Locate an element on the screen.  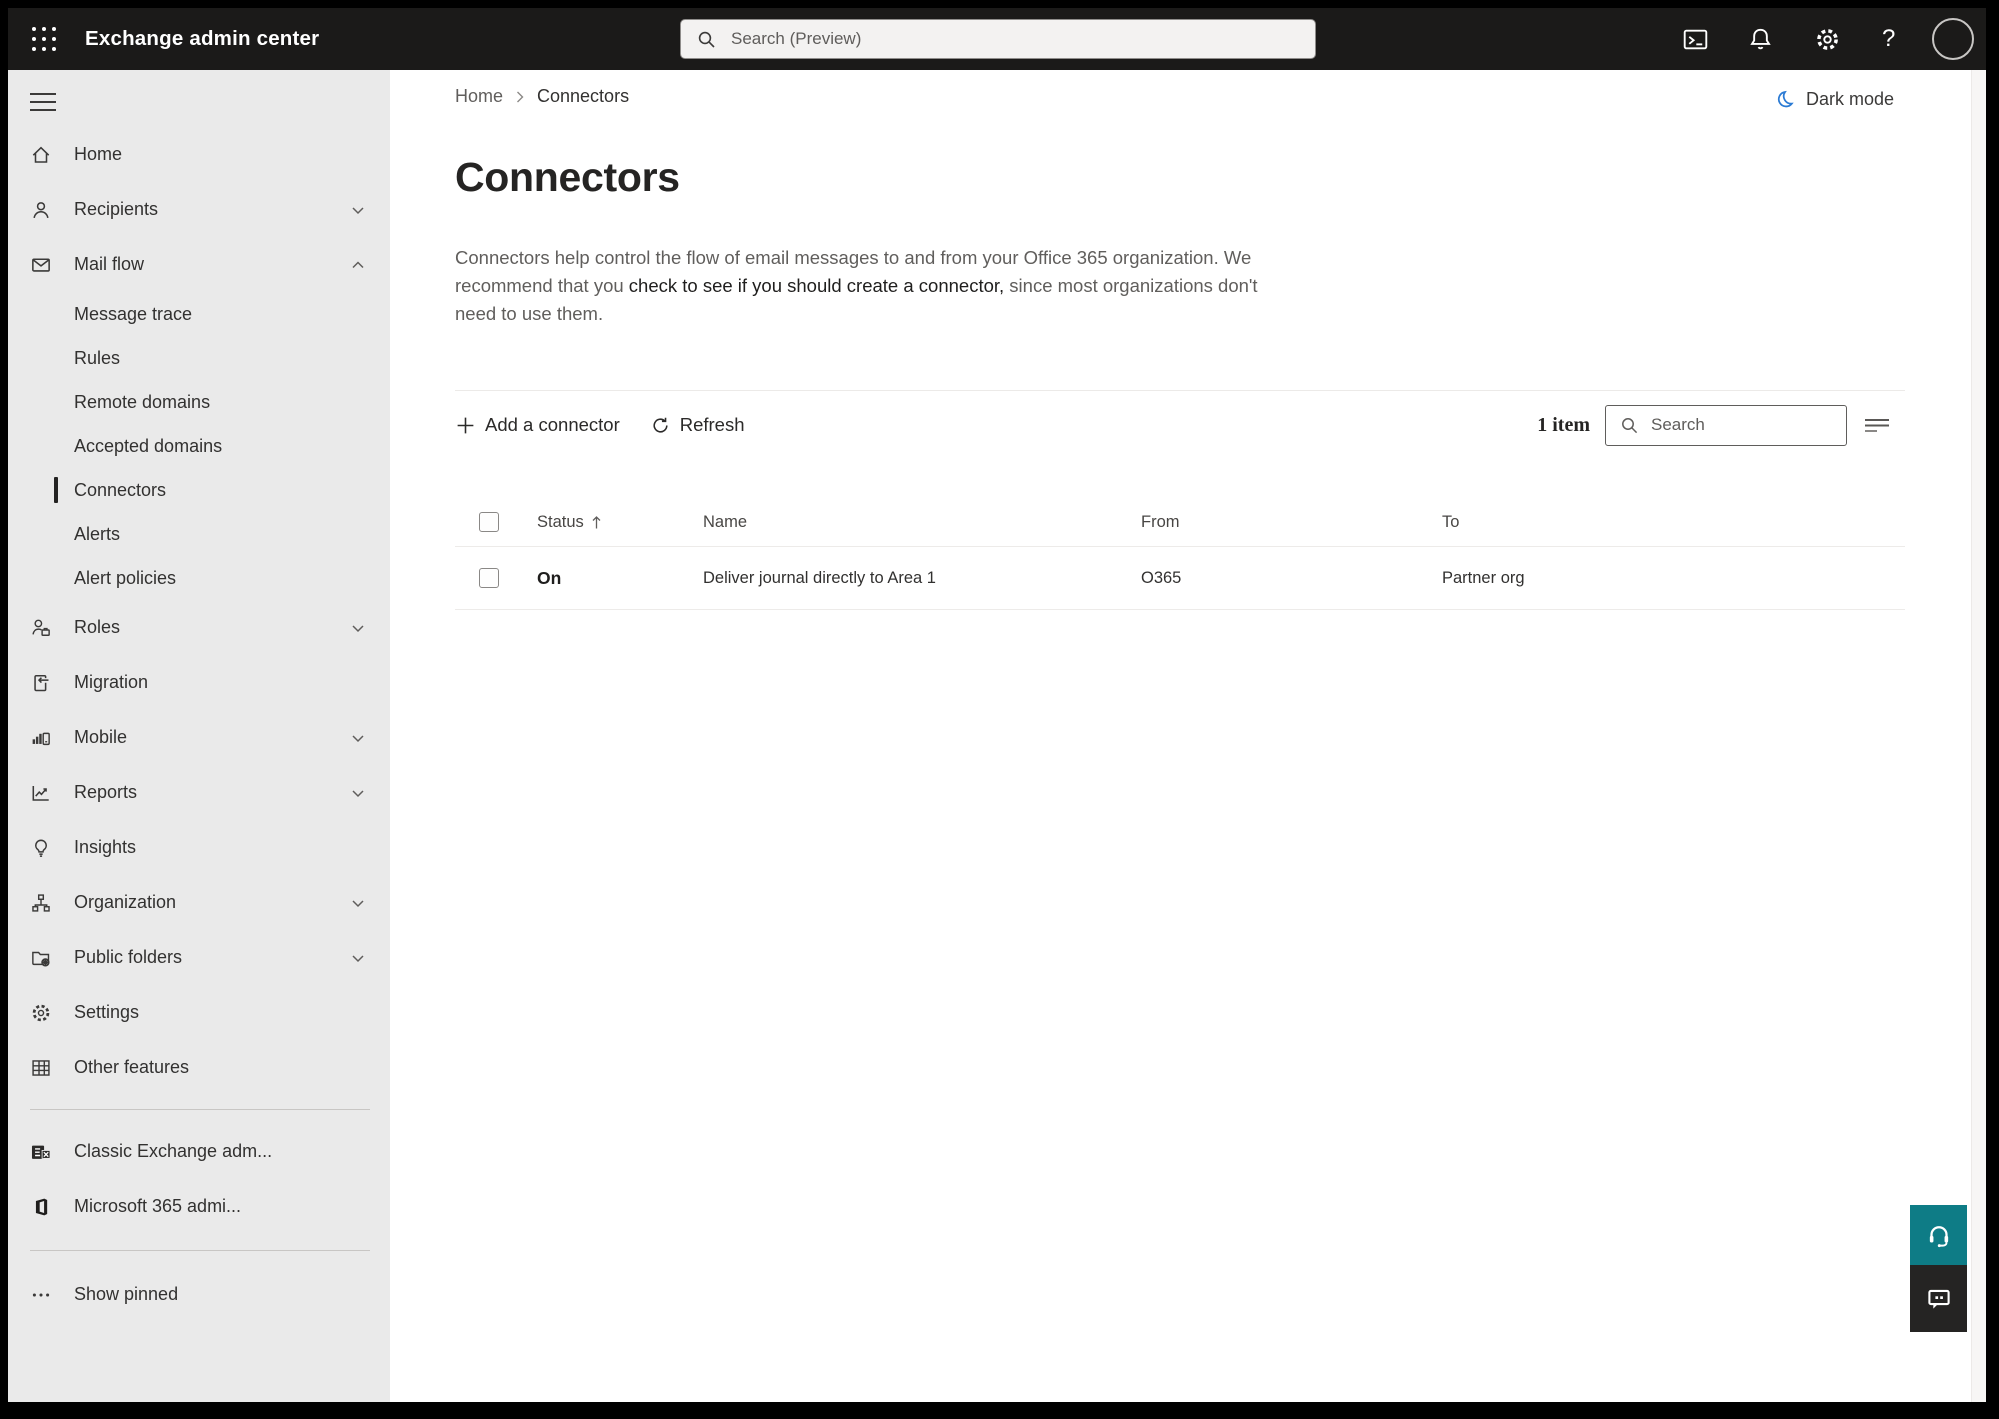
sidebar-item-other-features: Other features is located at coordinates (199, 1067).